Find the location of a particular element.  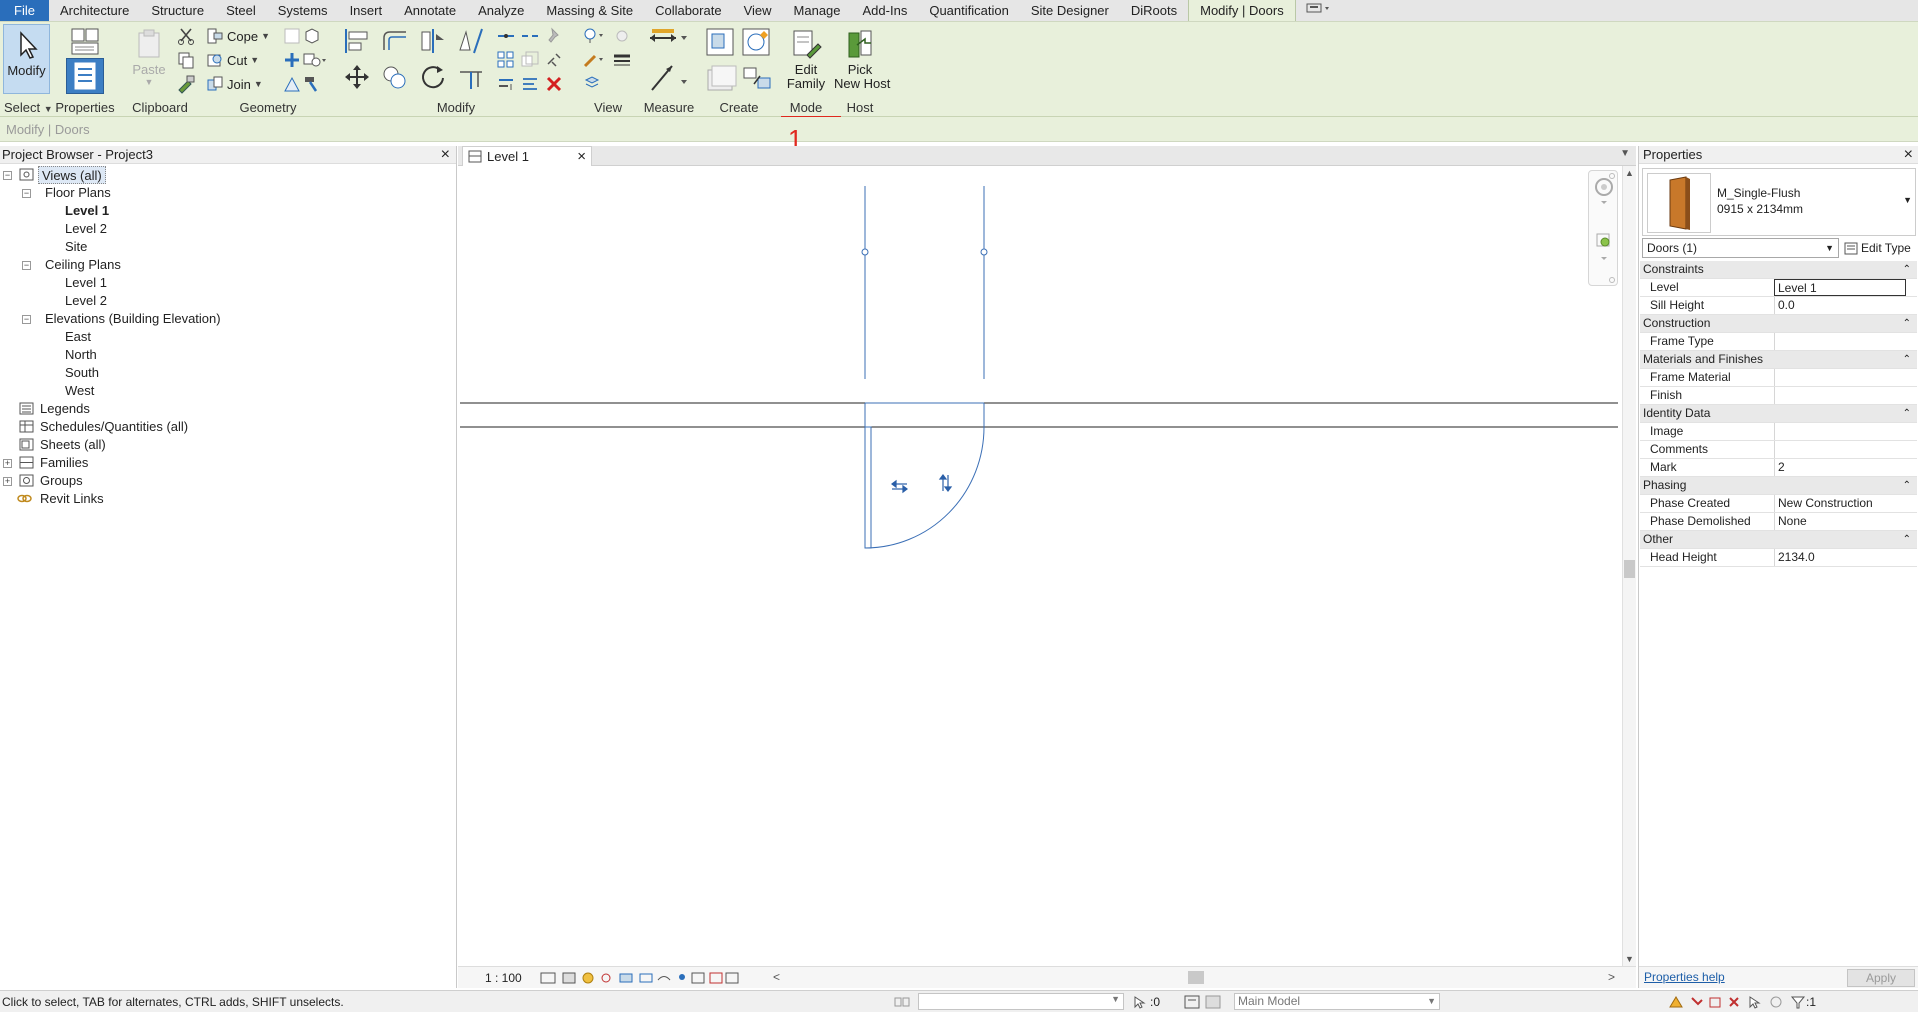

scale-icon is located at coordinates (530, 60).